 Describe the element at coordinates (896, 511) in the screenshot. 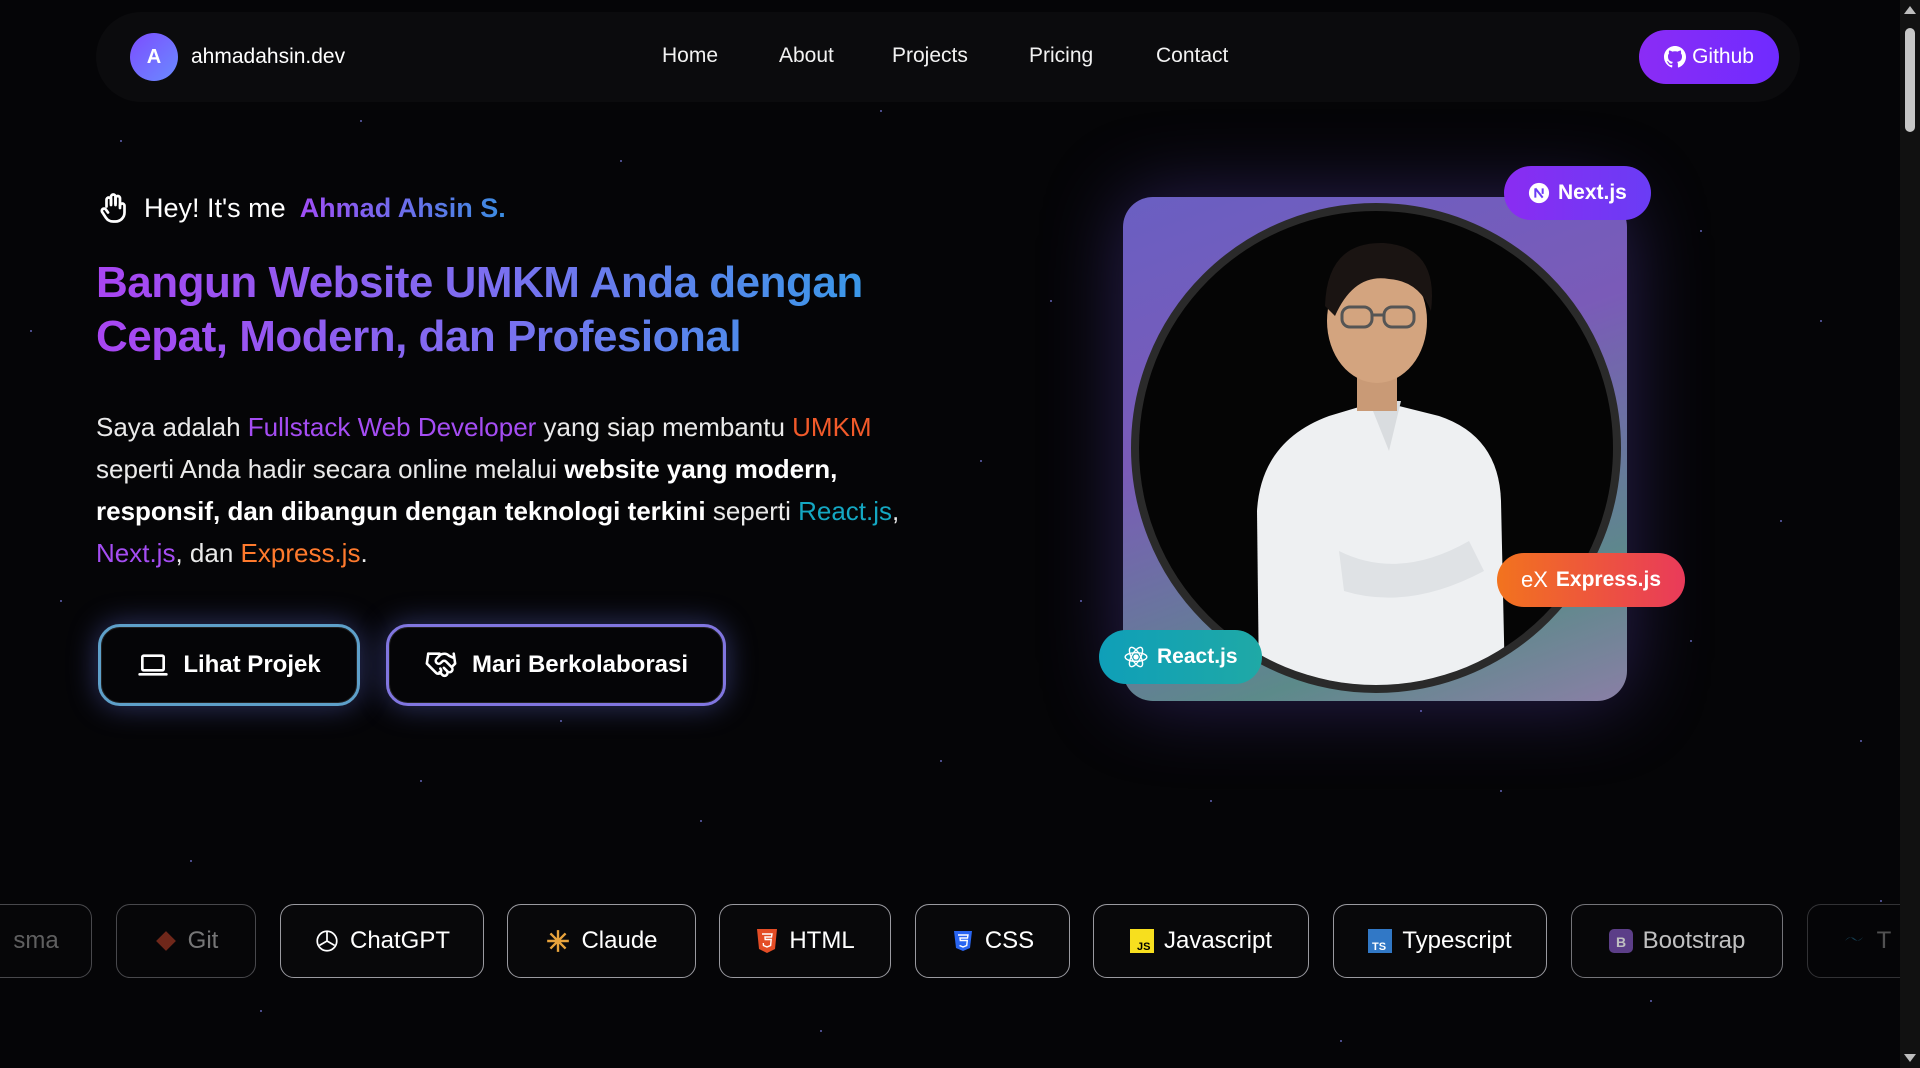

I see `desc-text: ,` at that location.